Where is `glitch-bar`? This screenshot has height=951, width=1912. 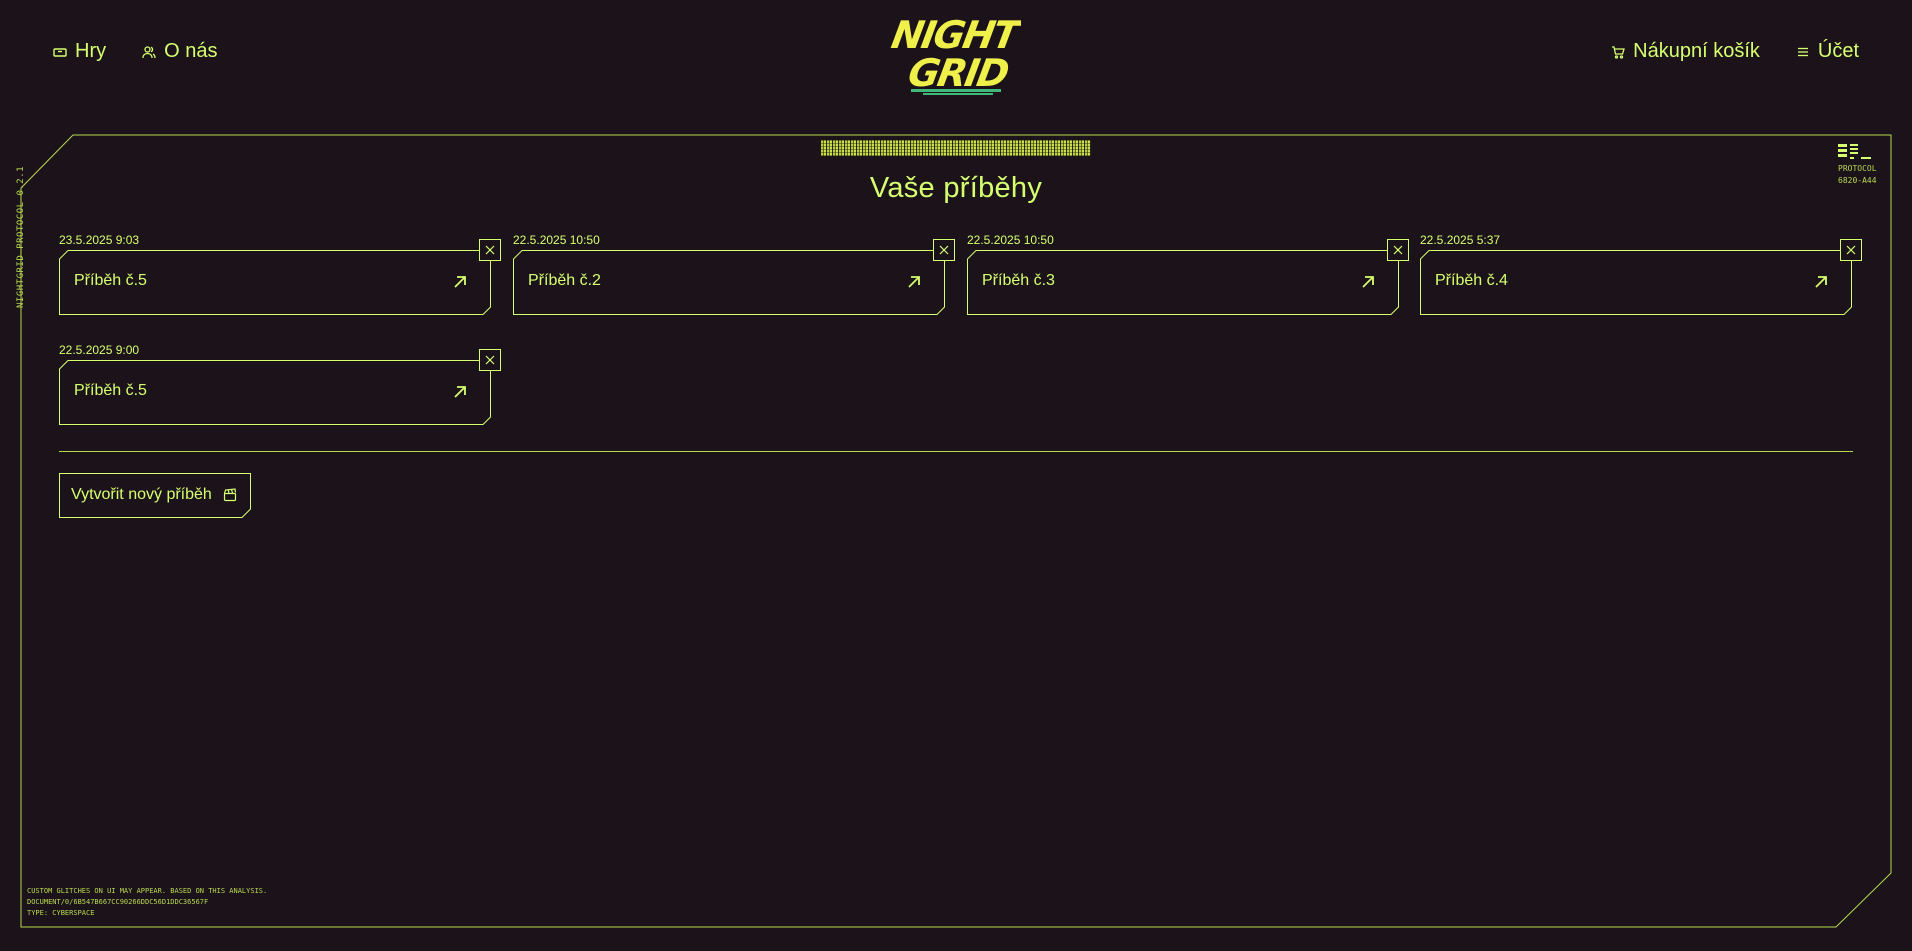 glitch-bar is located at coordinates (956, 148).